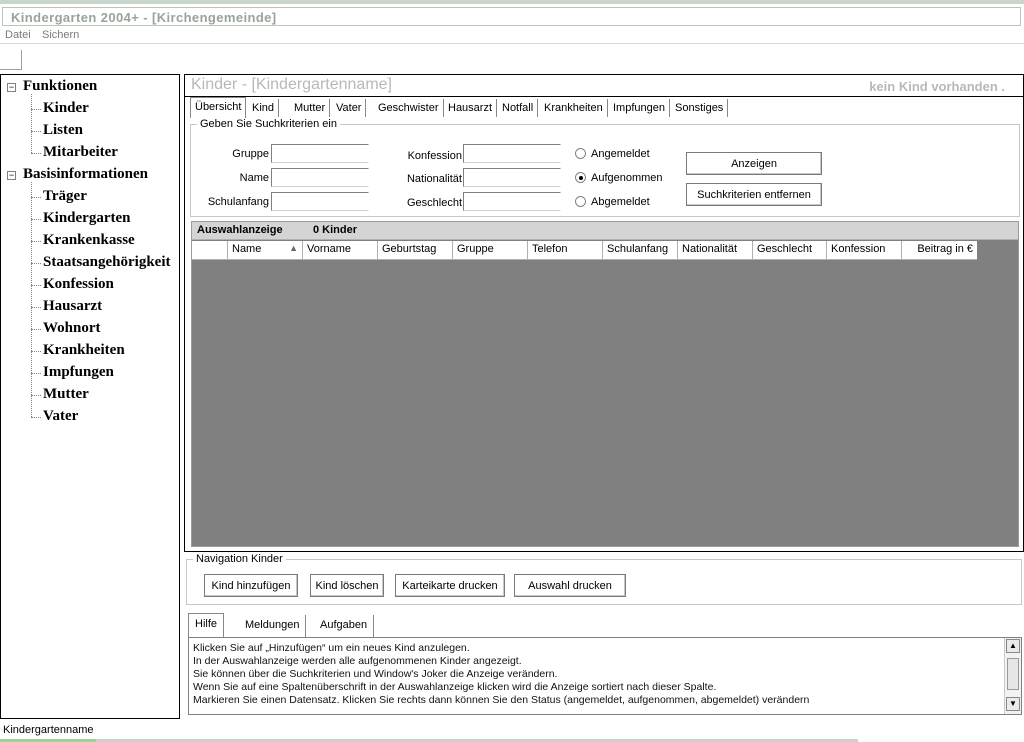 This screenshot has width=1024, height=742. I want to click on tree-item-kindergarten: Kindergarten, so click(87, 218).